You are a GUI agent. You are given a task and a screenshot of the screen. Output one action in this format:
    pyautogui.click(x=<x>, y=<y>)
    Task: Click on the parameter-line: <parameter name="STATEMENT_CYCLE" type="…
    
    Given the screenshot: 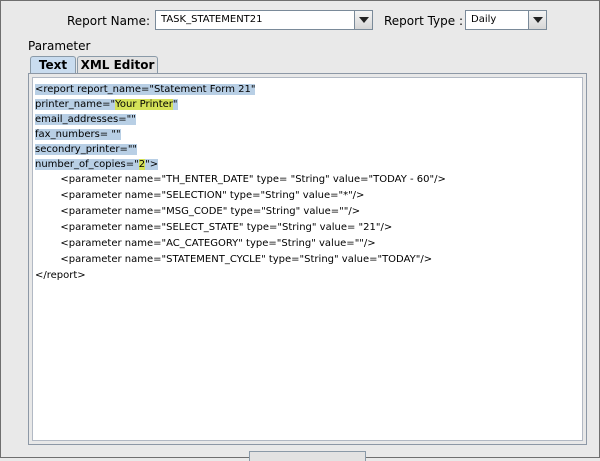 What is the action you would take?
    pyautogui.click(x=234, y=259)
    